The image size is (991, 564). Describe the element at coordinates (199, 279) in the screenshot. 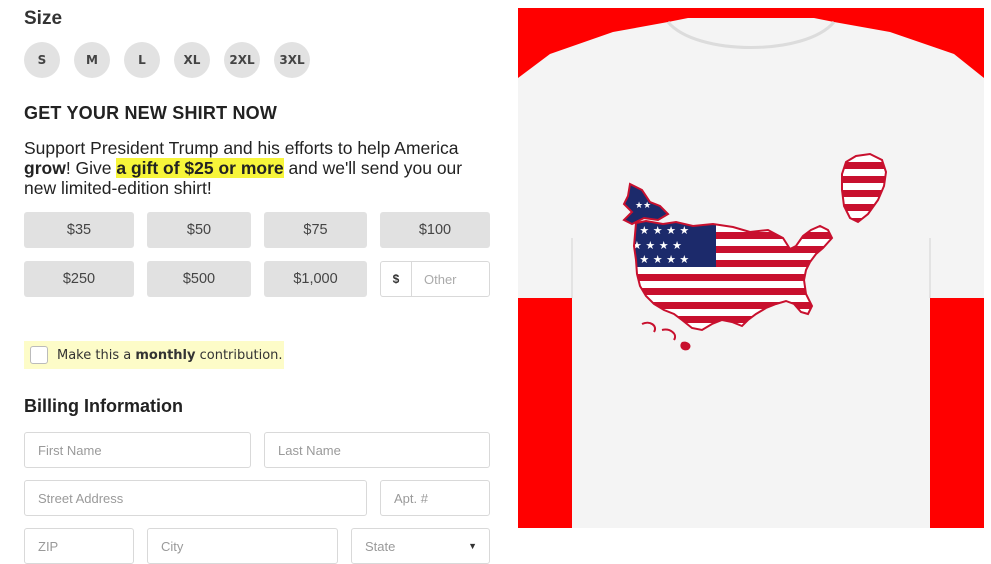

I see `amount-button-500: $500` at that location.